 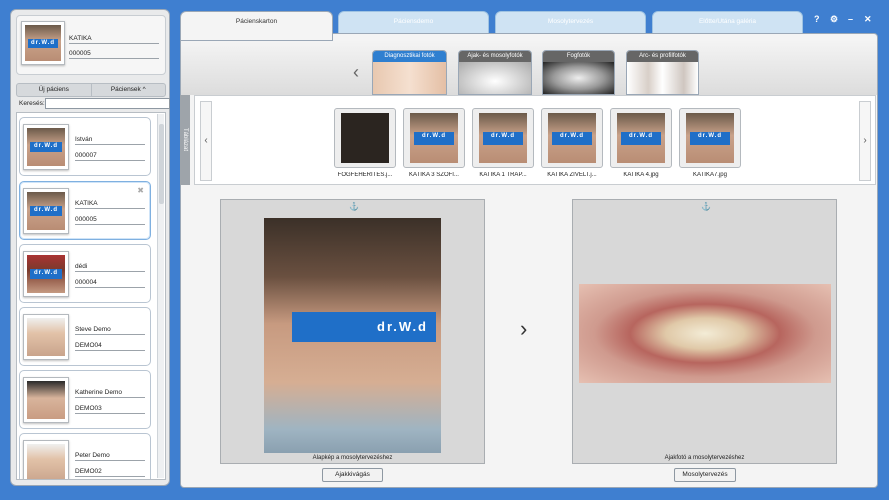 What do you see at coordinates (710, 175) in the screenshot?
I see `photo-caption: KATIKA7.jpg` at bounding box center [710, 175].